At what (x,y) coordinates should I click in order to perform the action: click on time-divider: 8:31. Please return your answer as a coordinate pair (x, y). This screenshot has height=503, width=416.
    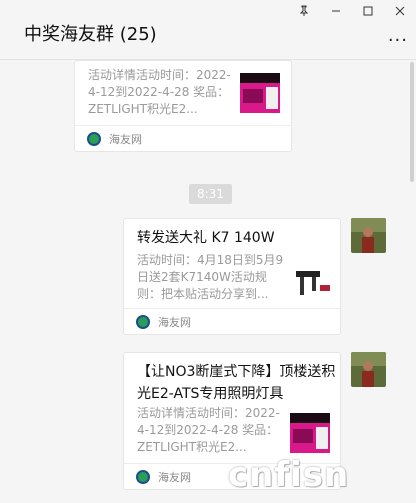
    Looking at the image, I should click on (210, 194).